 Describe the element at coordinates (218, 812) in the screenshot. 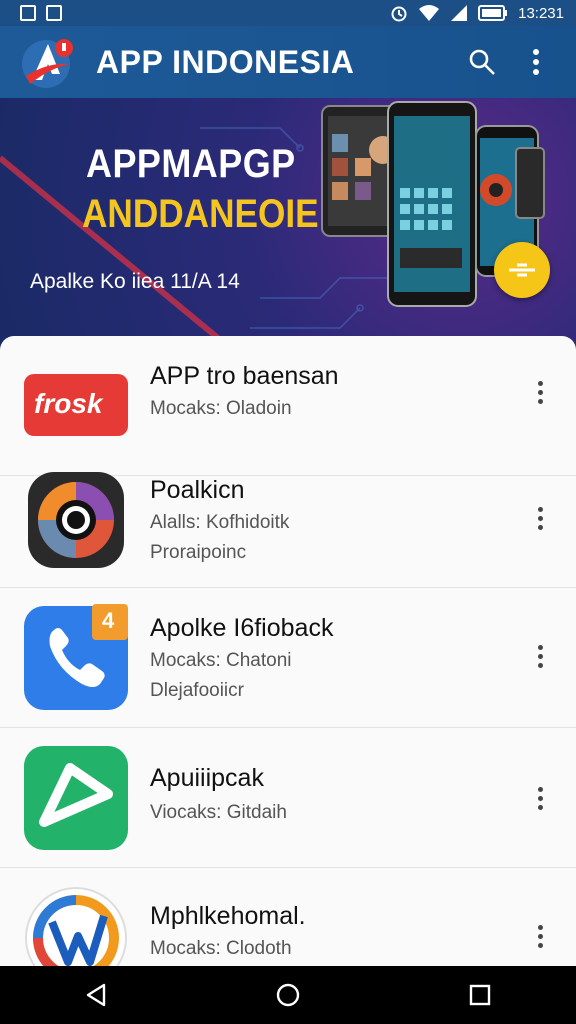

I see `app-meta: Viocaks: Gitdaih` at that location.